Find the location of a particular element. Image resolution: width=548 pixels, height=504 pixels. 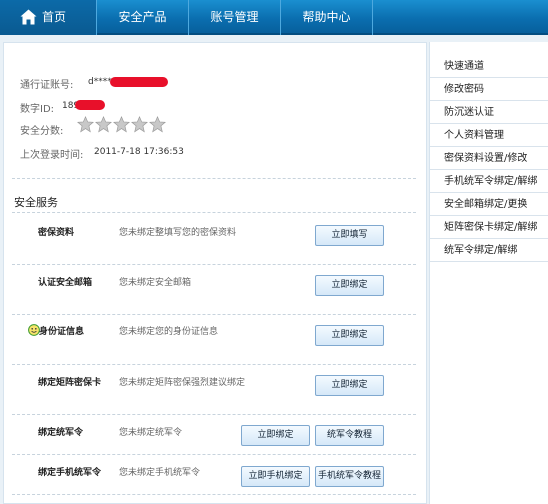

nav-security-products: 安全产品 is located at coordinates (143, 17).